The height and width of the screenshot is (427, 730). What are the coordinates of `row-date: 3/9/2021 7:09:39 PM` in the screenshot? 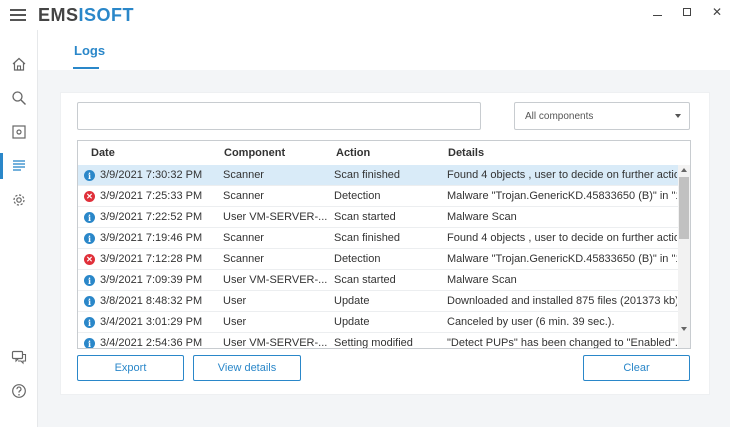 It's located at (151, 280).